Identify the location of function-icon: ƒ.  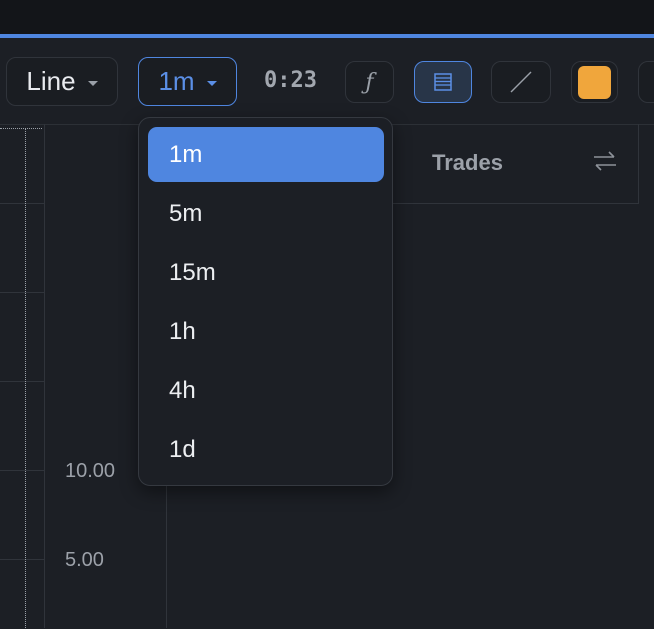
(369, 82).